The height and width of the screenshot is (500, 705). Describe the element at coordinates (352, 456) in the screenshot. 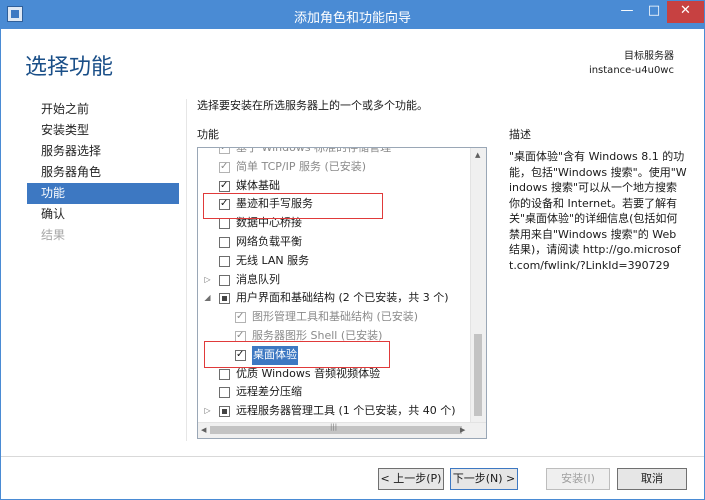

I see `footer-divider` at that location.